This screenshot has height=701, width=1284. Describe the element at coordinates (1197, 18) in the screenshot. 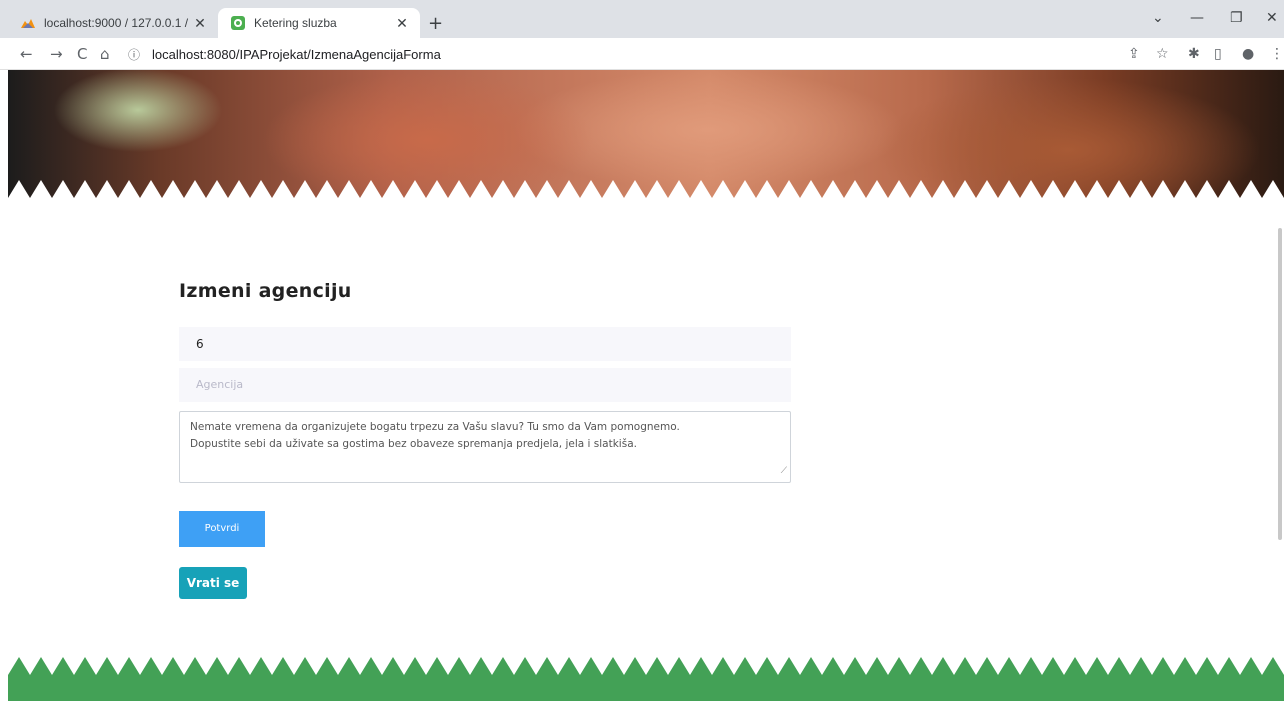

I see `minimize-icon: —` at that location.